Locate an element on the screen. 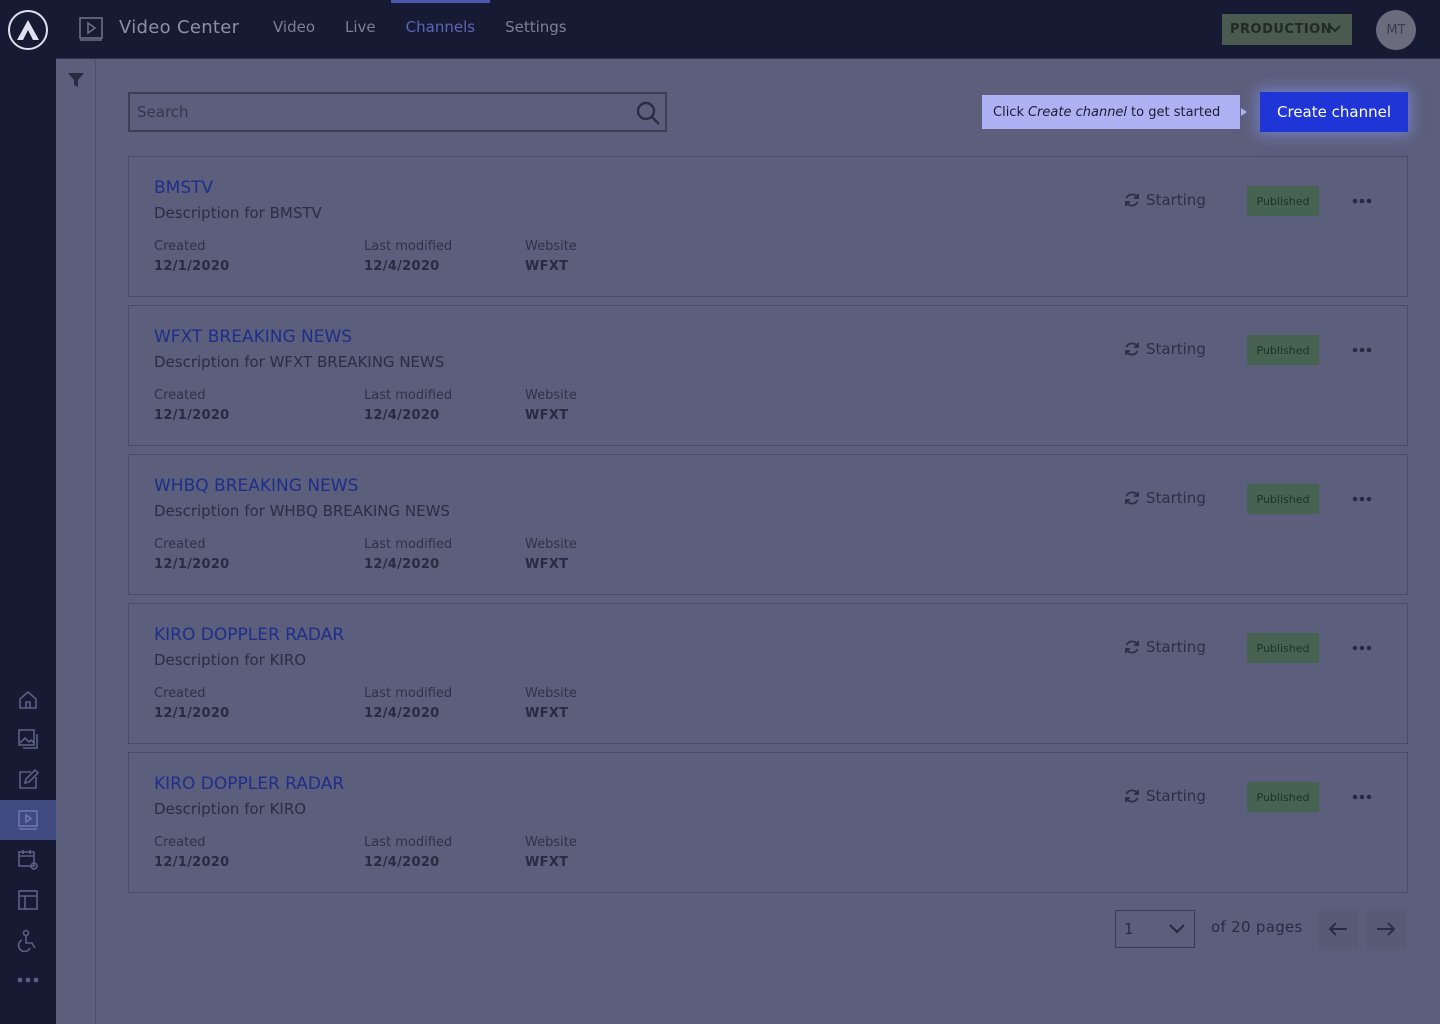 This screenshot has width=1440, height=1024. create-channel-button: Create channel is located at coordinates (1334, 112).